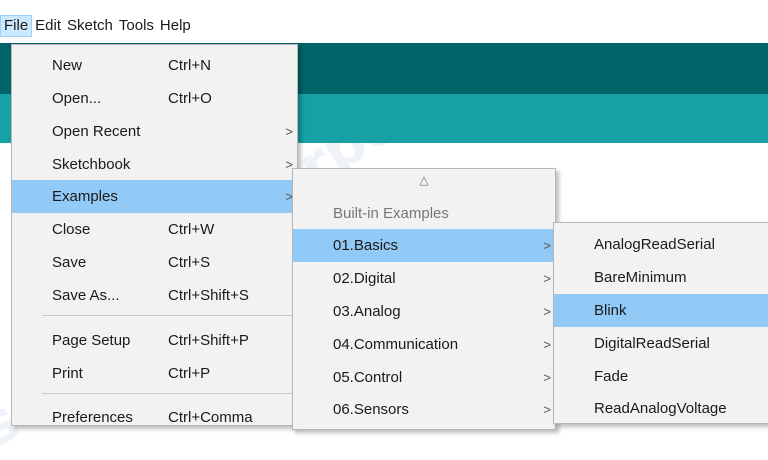  I want to click on menu-item-label: 04.Communication, so click(396, 344).